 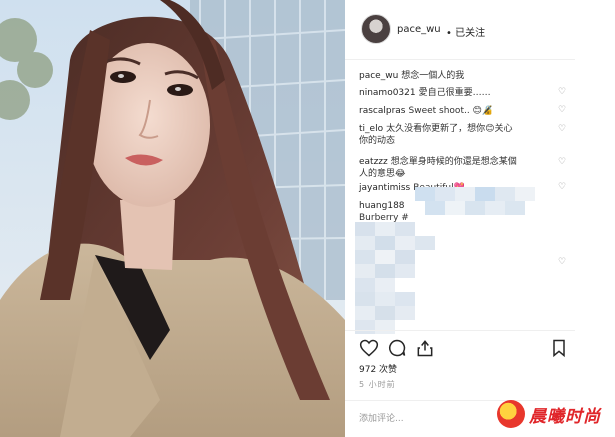 What do you see at coordinates (565, 417) in the screenshot?
I see `watermark-text: 晨曦时尚` at bounding box center [565, 417].